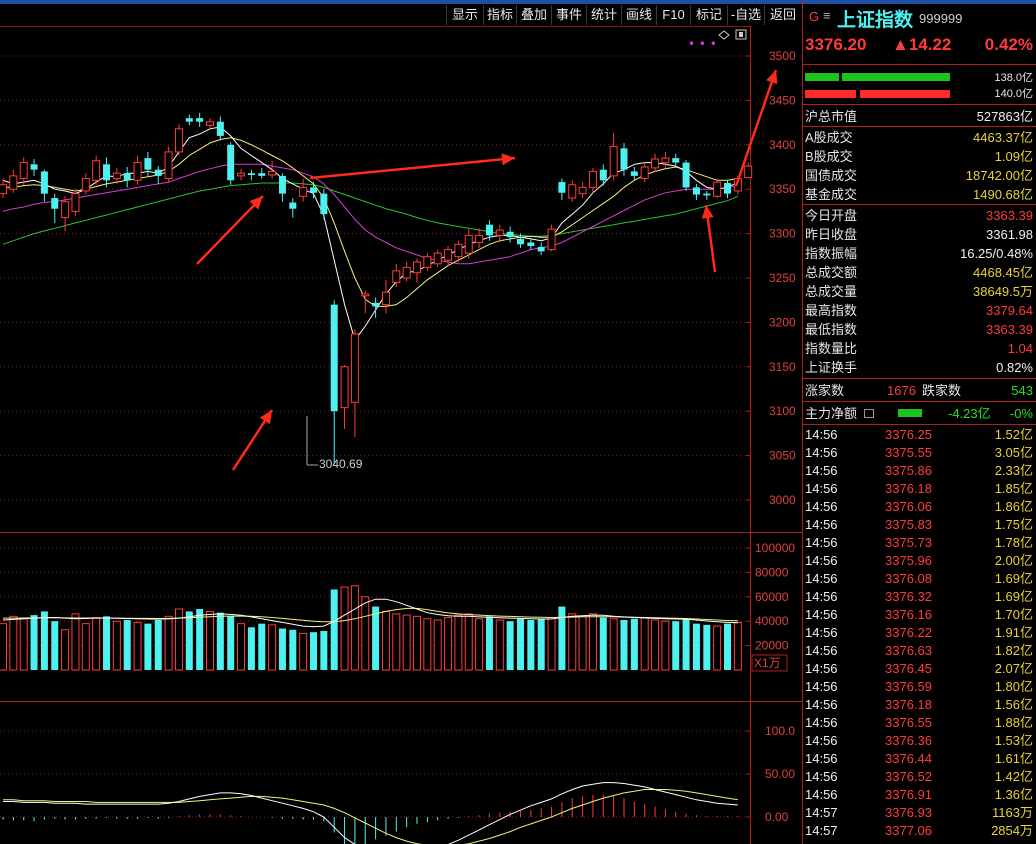 This screenshot has width=1036, height=844. Describe the element at coordinates (1013, 740) in the screenshot. I see `tick-volume: 1.53亿` at that location.